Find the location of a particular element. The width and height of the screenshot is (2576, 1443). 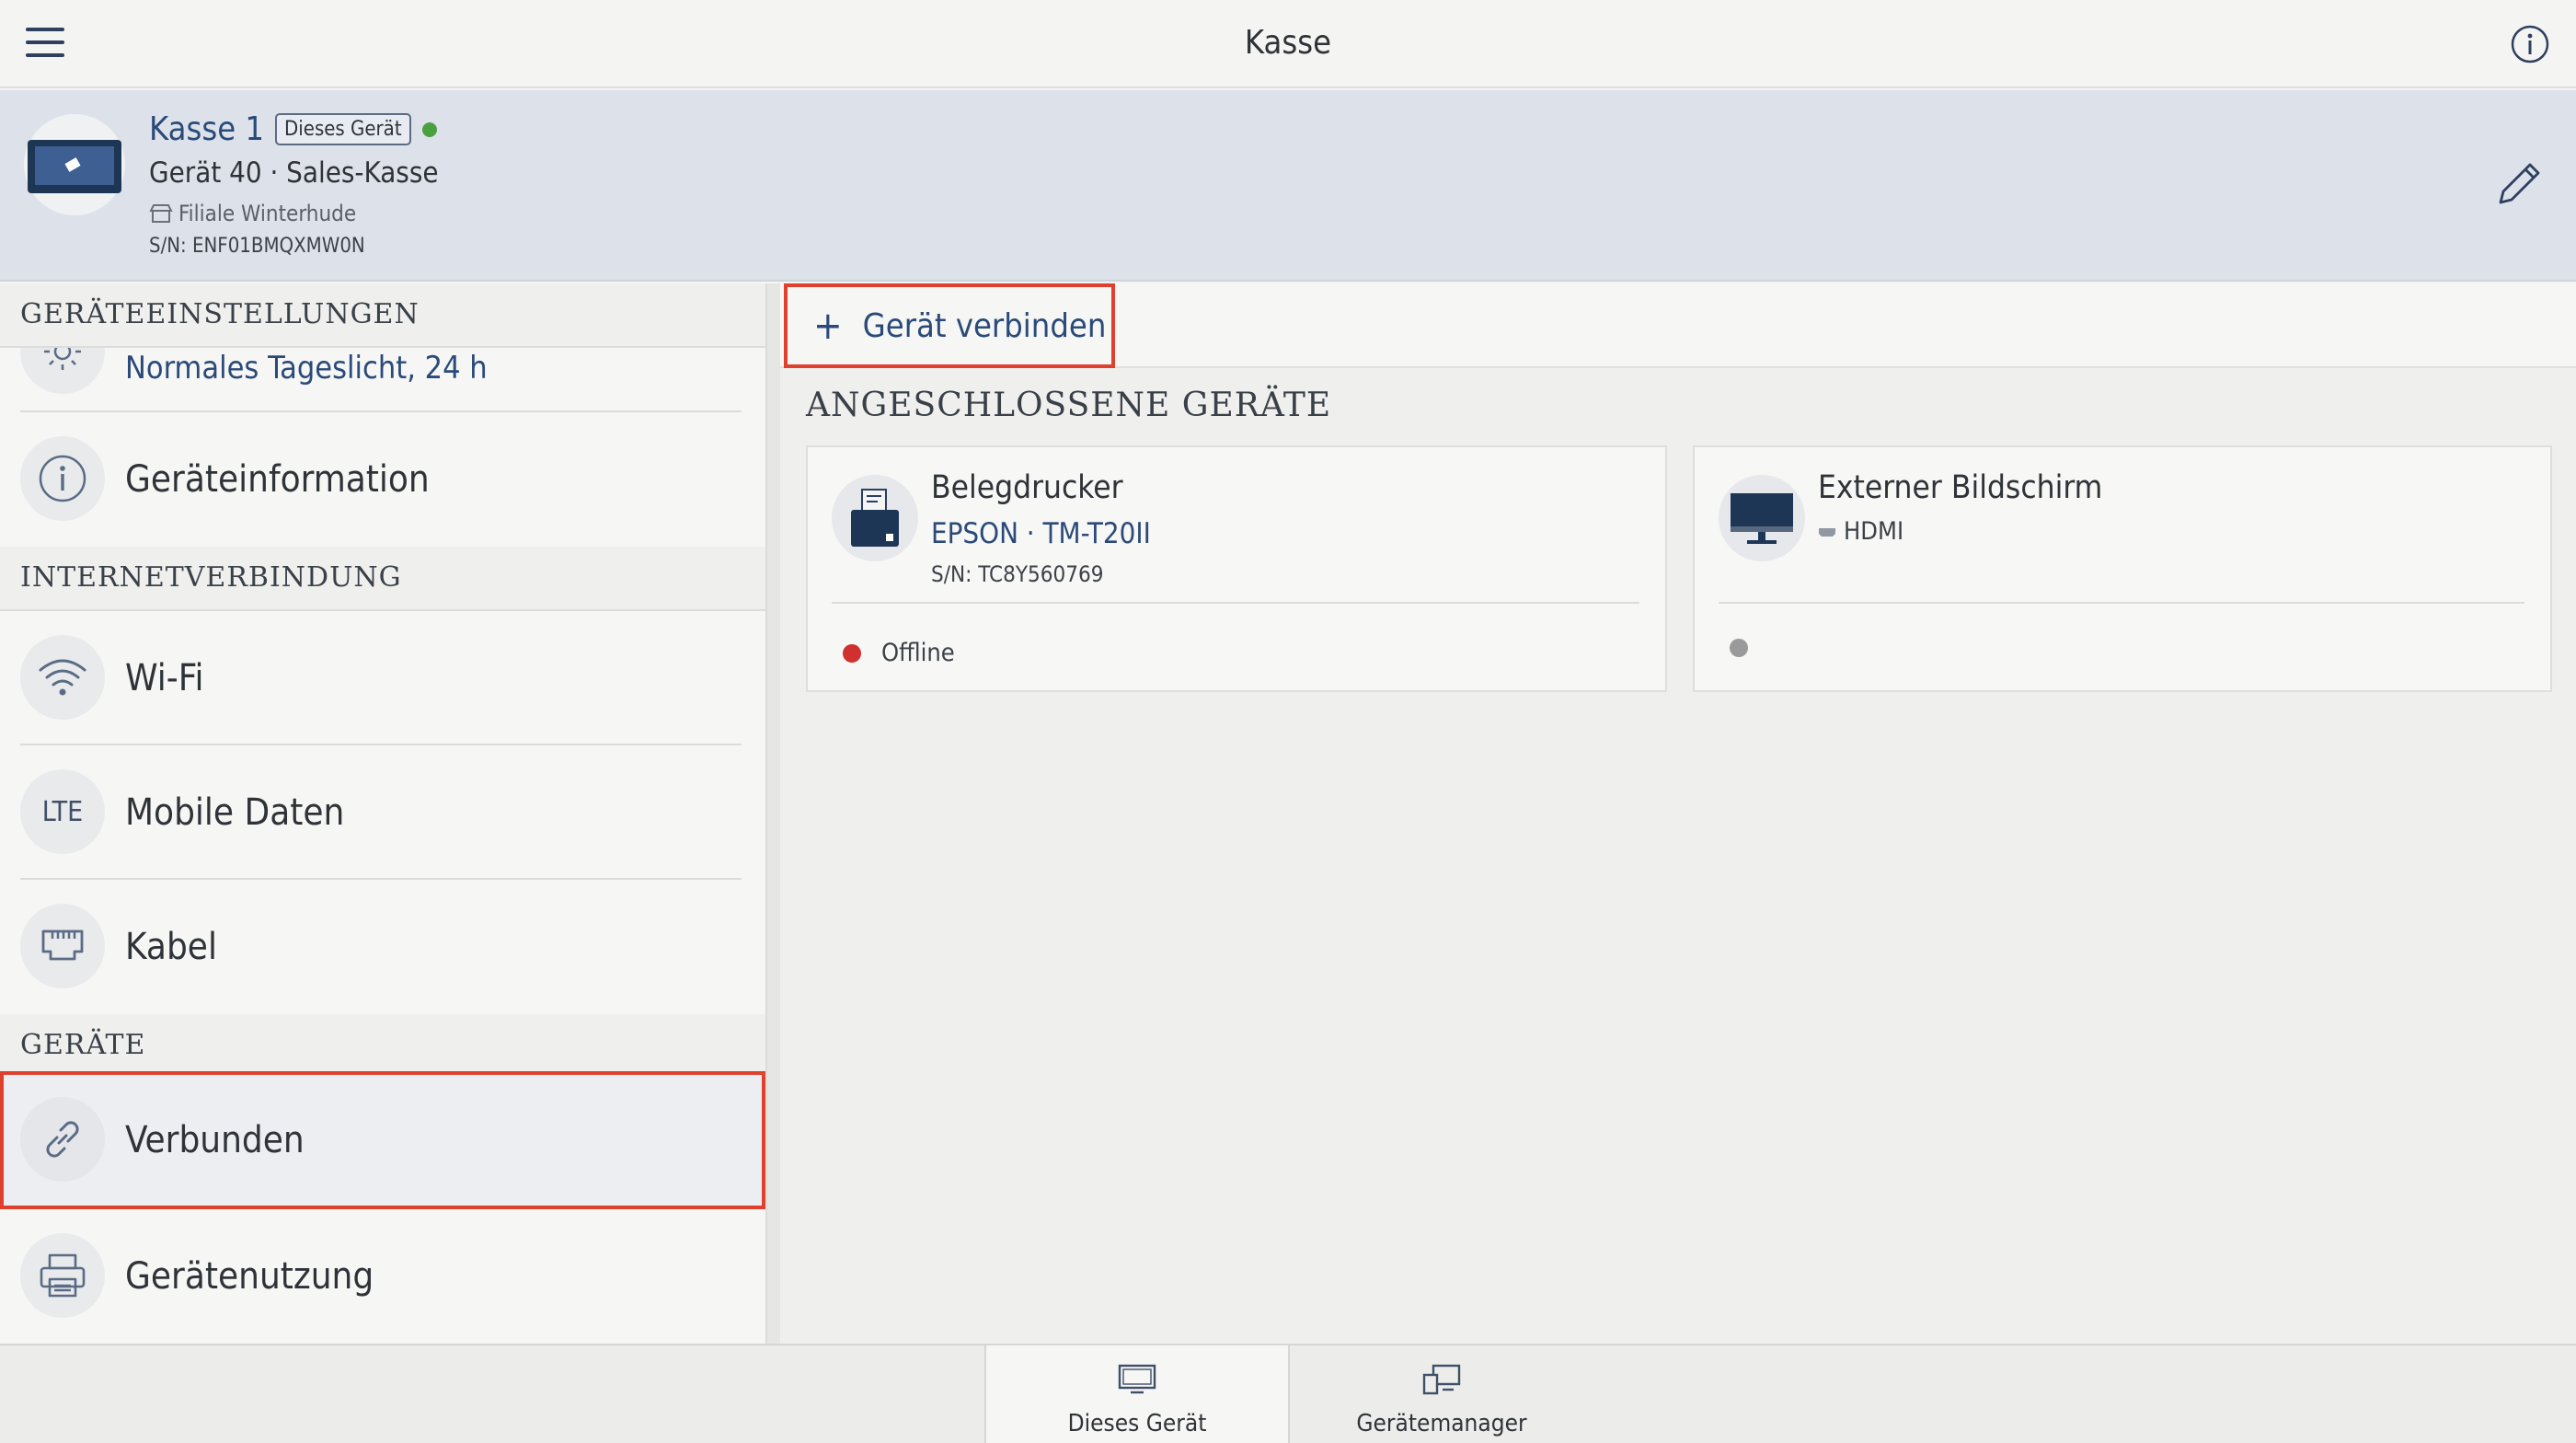

tab-this-device: Dieses Gerät is located at coordinates (1137, 1394).